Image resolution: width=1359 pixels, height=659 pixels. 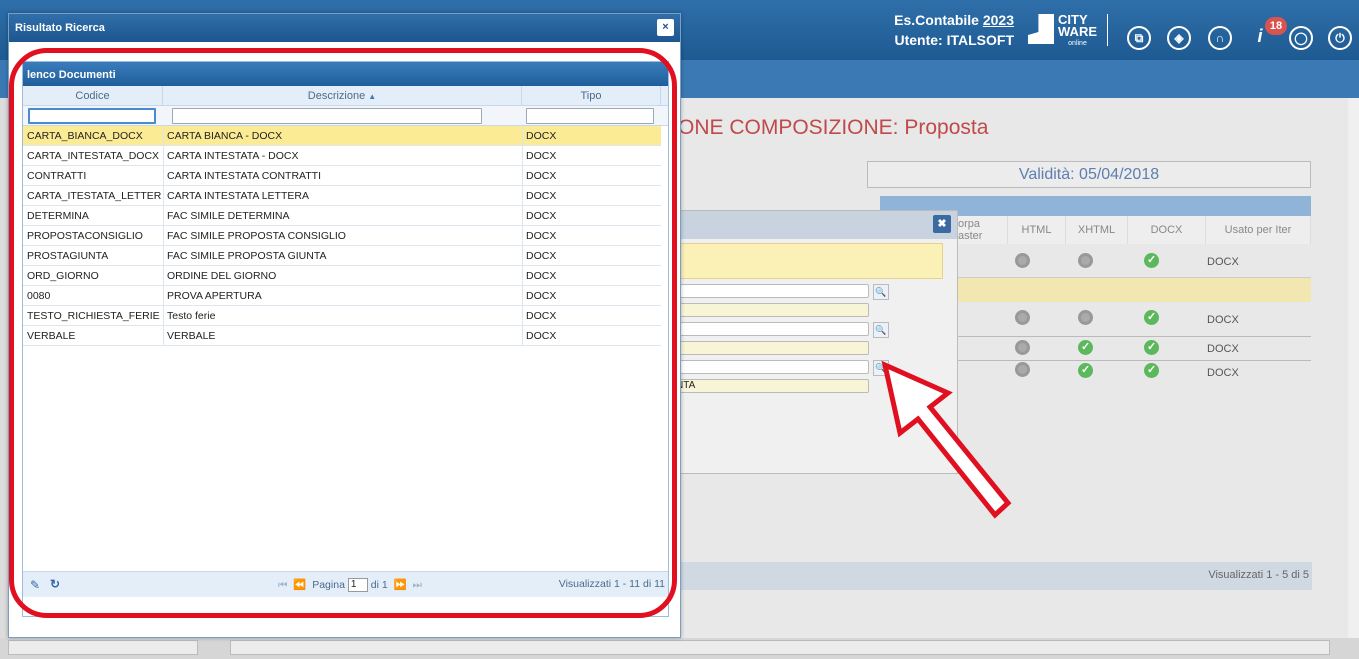 What do you see at coordinates (1276, 26) in the screenshot?
I see `notification-badge: 18` at bounding box center [1276, 26].